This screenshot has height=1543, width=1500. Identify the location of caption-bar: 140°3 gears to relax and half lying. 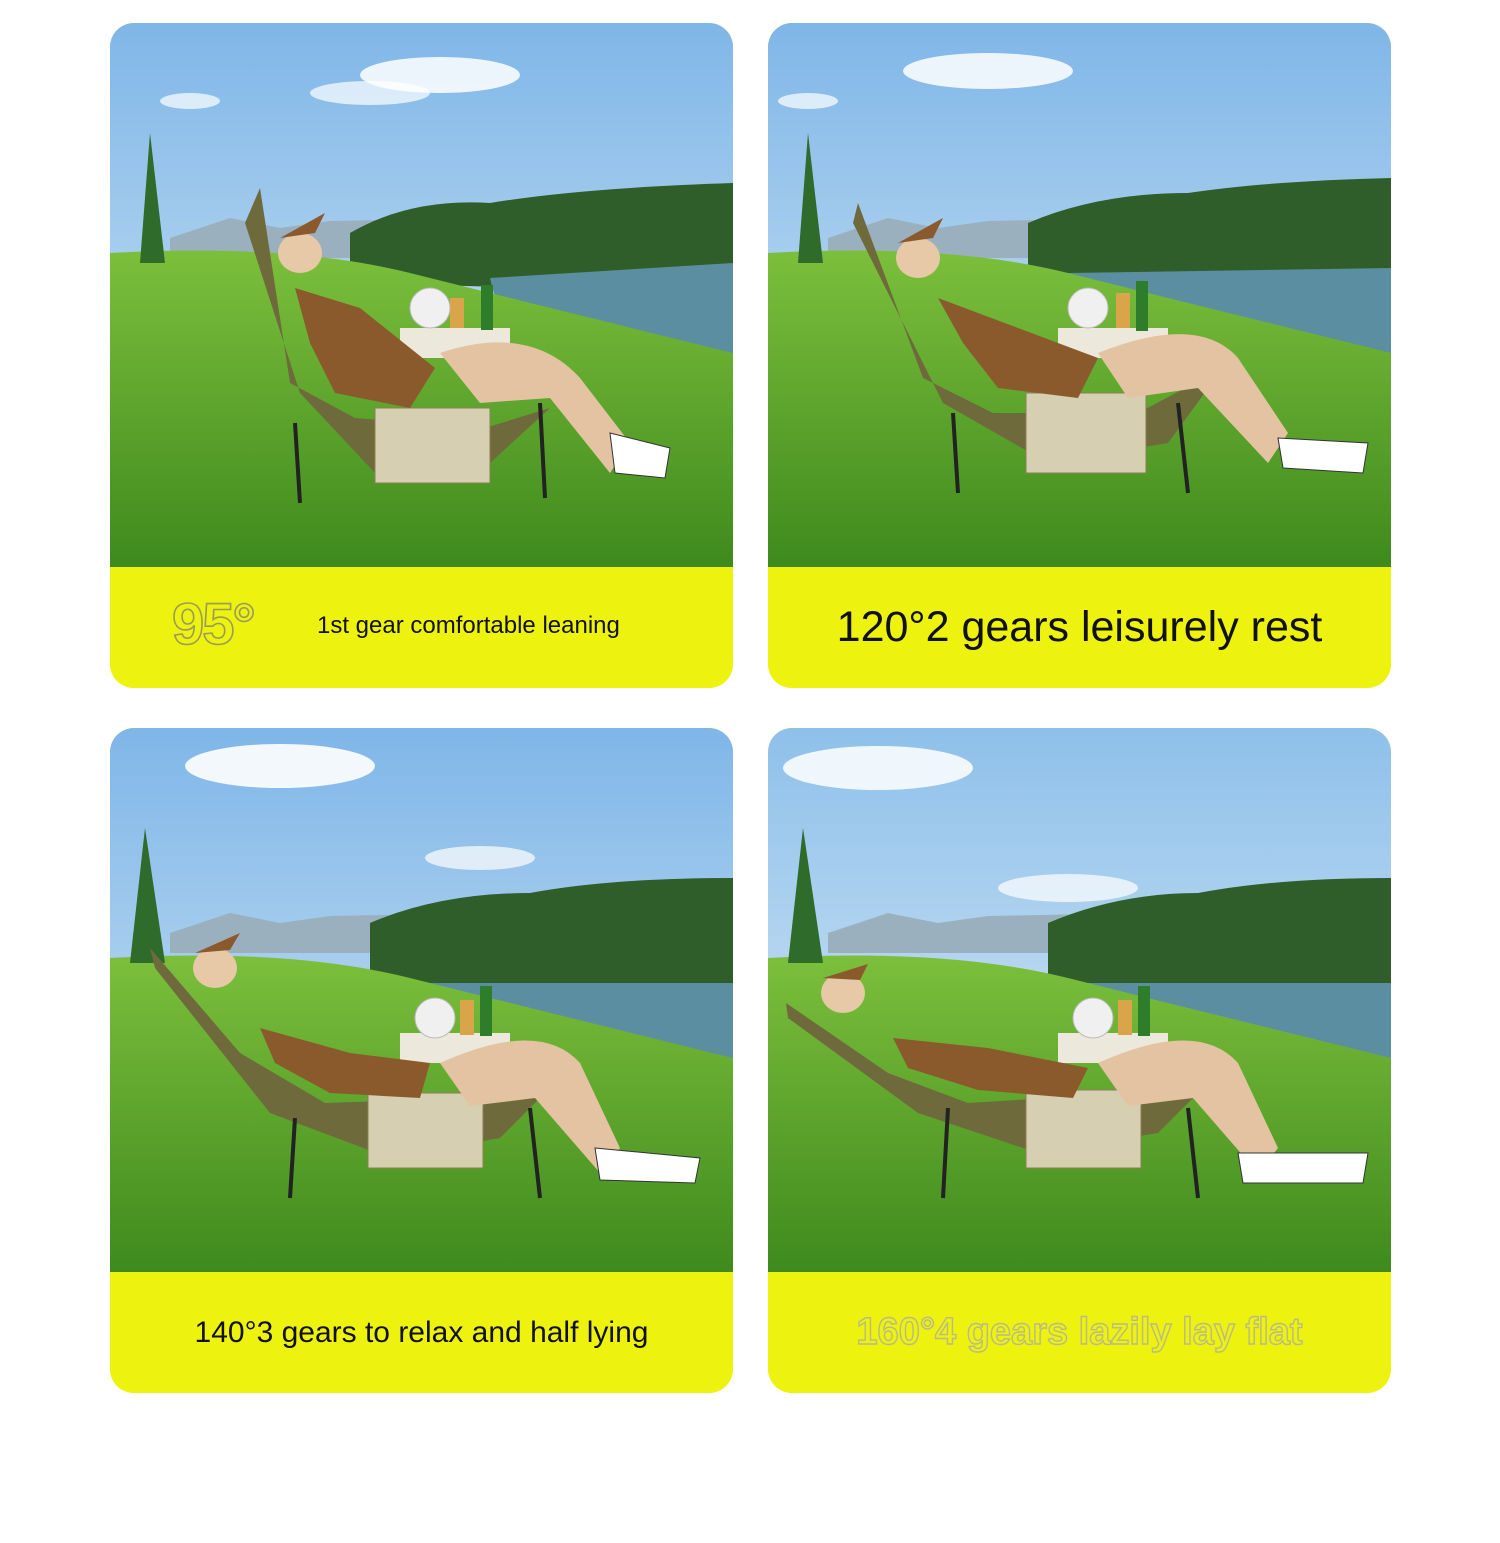
(421, 1332).